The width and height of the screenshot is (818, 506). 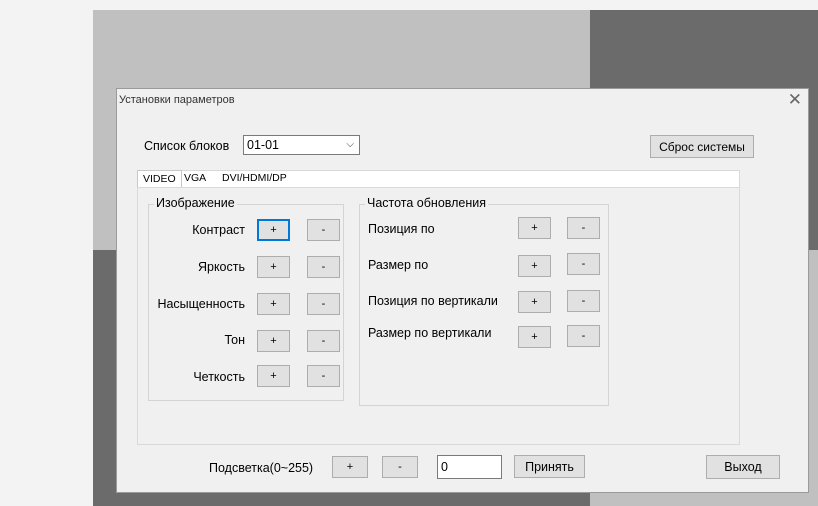 What do you see at coordinates (187, 146) in the screenshot?
I see `block-list-label: Список блоков` at bounding box center [187, 146].